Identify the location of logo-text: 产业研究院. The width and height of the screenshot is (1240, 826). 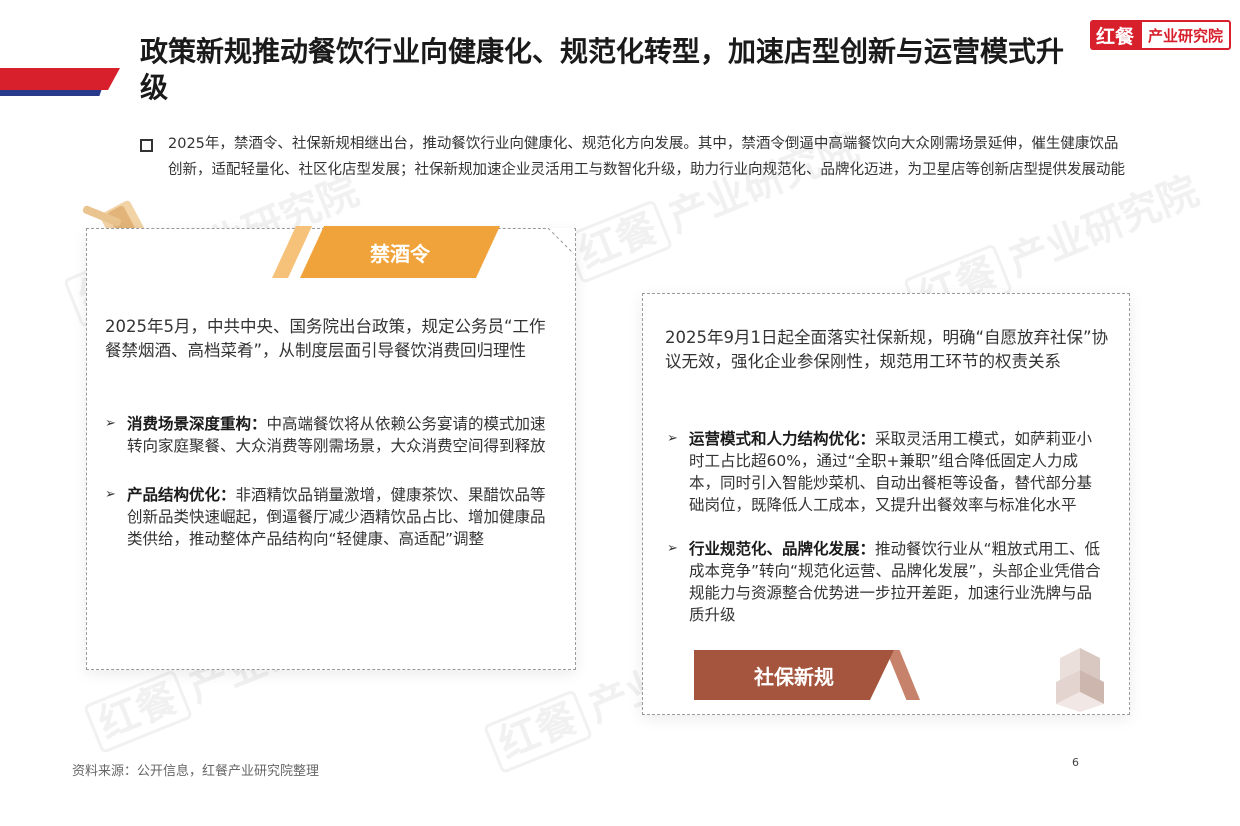
(1186, 35).